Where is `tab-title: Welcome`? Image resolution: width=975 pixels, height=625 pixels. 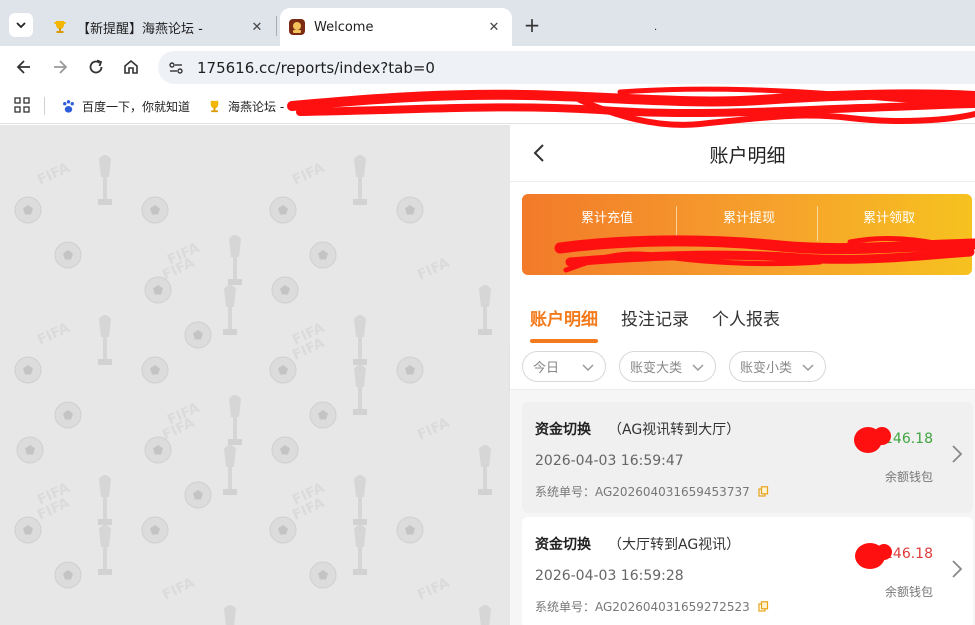
tab-title: Welcome is located at coordinates (344, 27).